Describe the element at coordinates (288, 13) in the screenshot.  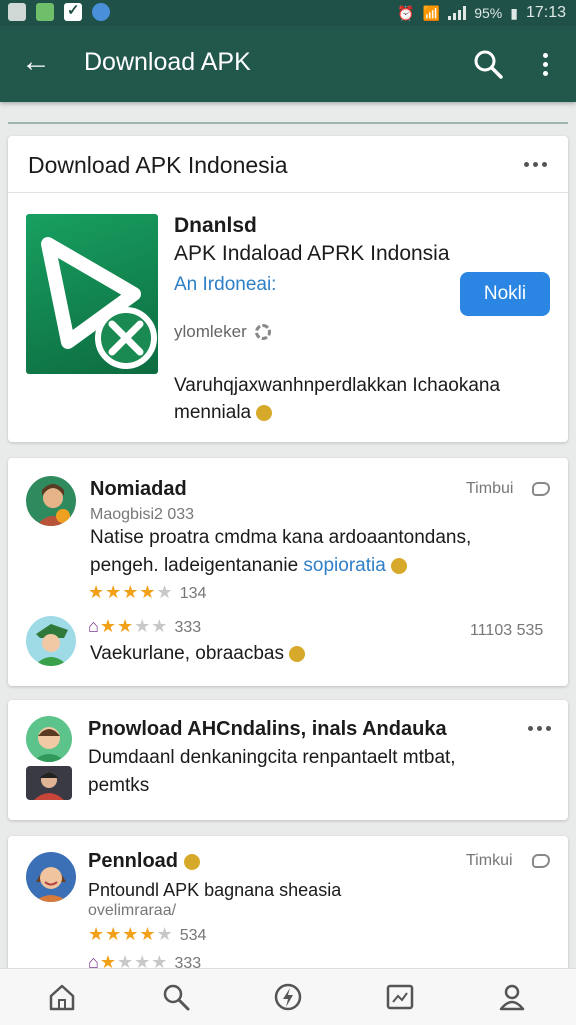
I see `status-bar: ⏰ 📶 95% ▮ 17:13` at that location.